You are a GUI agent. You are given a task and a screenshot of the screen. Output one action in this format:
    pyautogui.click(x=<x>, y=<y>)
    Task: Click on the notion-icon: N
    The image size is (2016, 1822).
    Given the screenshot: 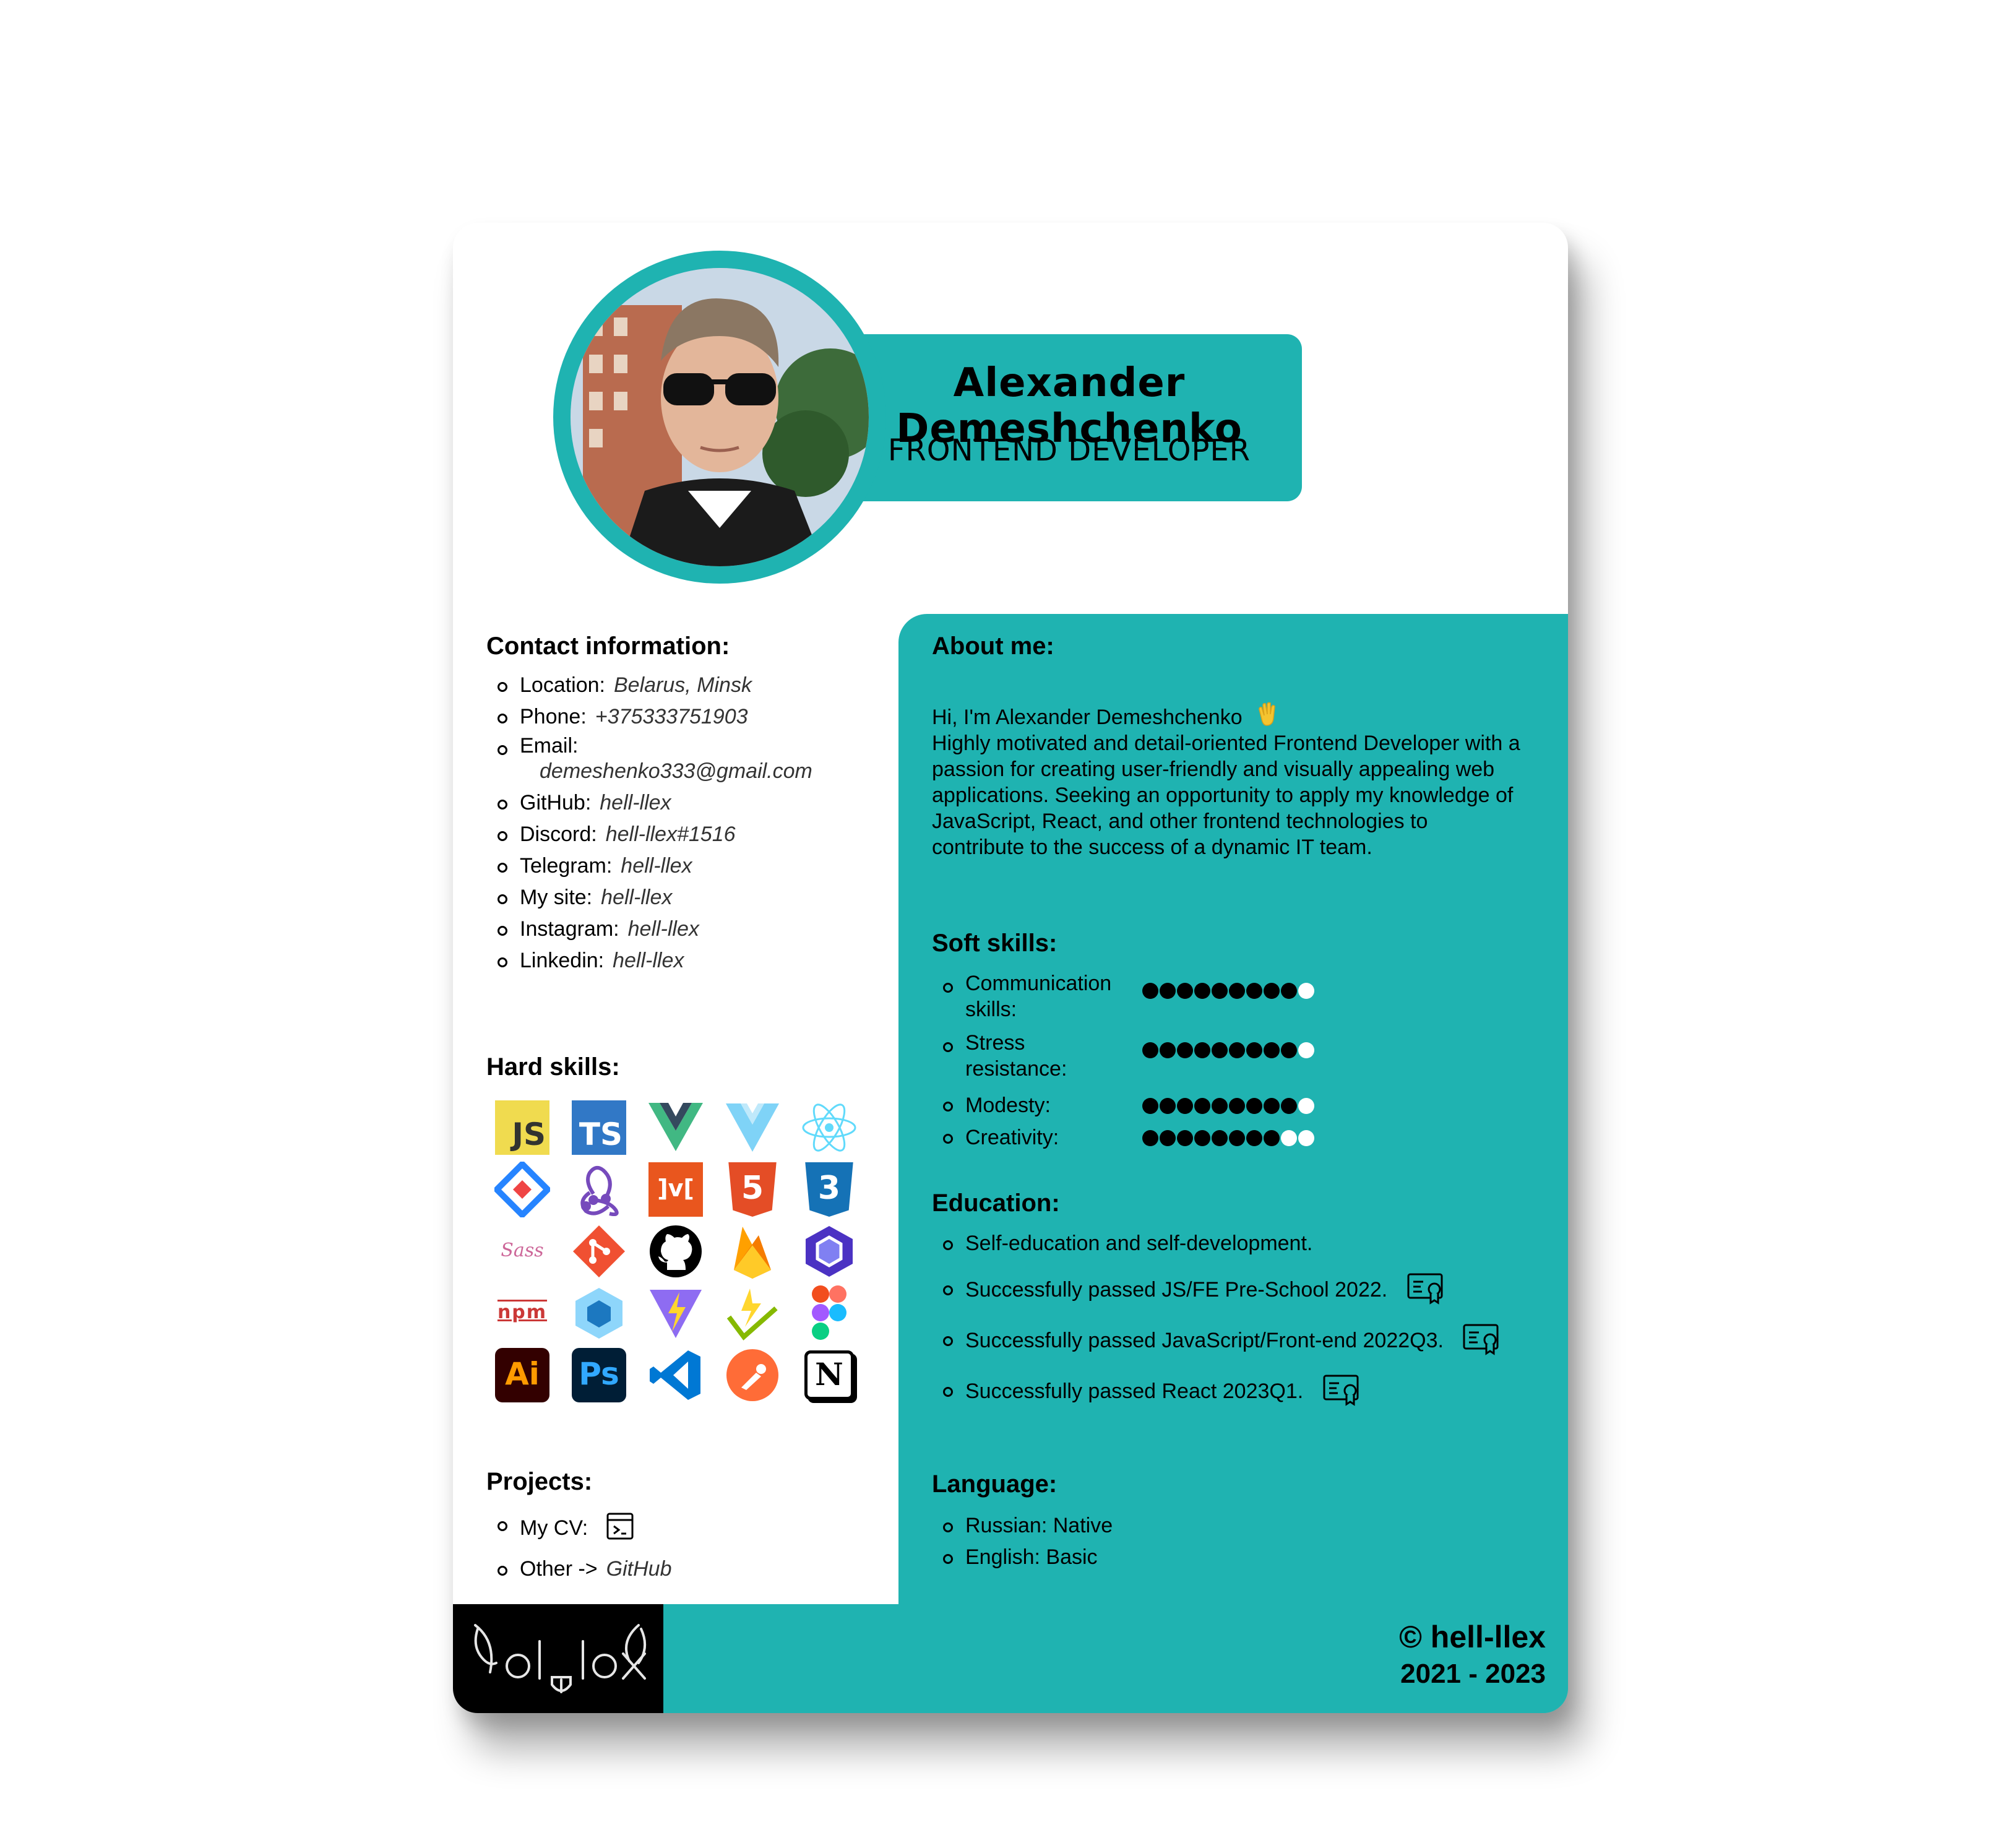 What is the action you would take?
    pyautogui.click(x=829, y=1375)
    